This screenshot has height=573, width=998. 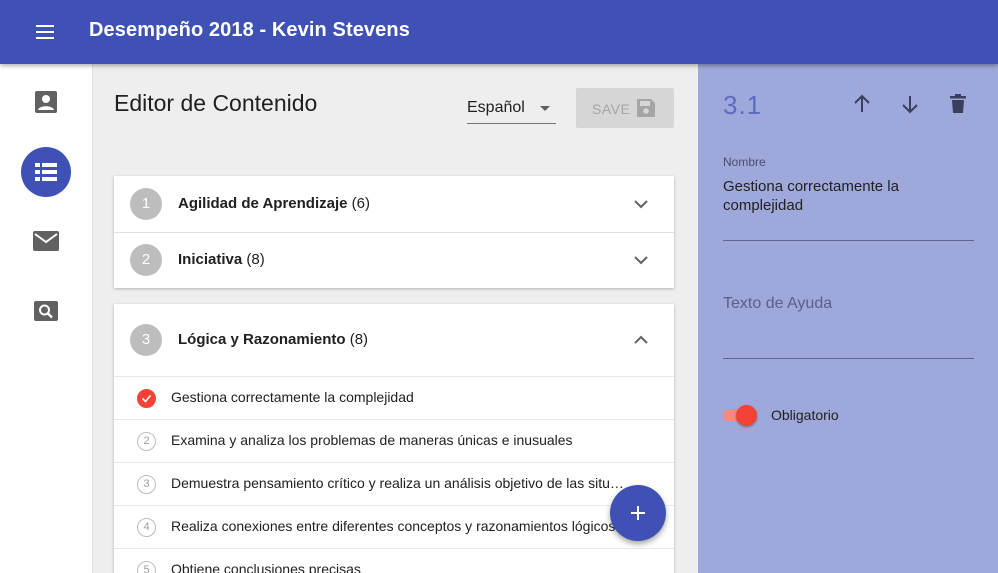 I want to click on list-item: Gestiona correctamente la complejidad, so click(x=394, y=397).